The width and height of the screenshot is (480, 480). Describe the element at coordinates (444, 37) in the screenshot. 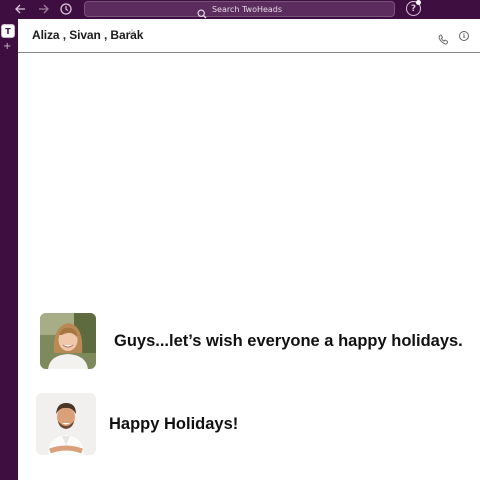

I see `phone-icon` at that location.